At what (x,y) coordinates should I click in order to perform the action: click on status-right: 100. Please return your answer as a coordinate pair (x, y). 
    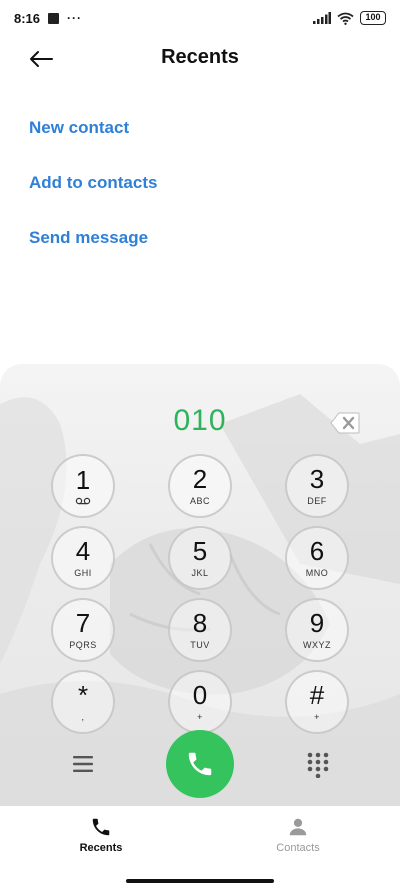
    Looking at the image, I should click on (349, 18).